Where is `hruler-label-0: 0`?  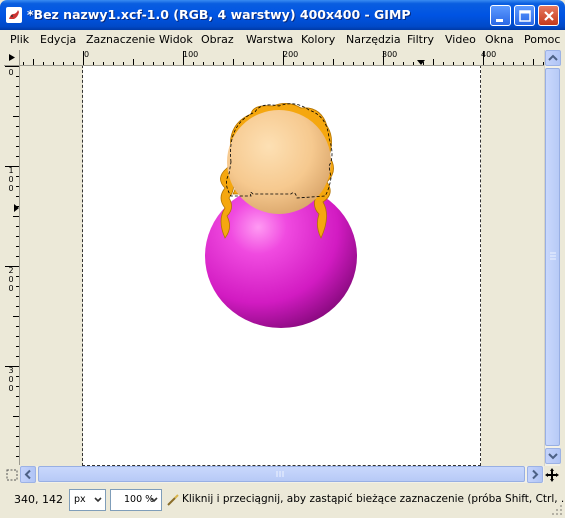 hruler-label-0: 0 is located at coordinates (87, 54).